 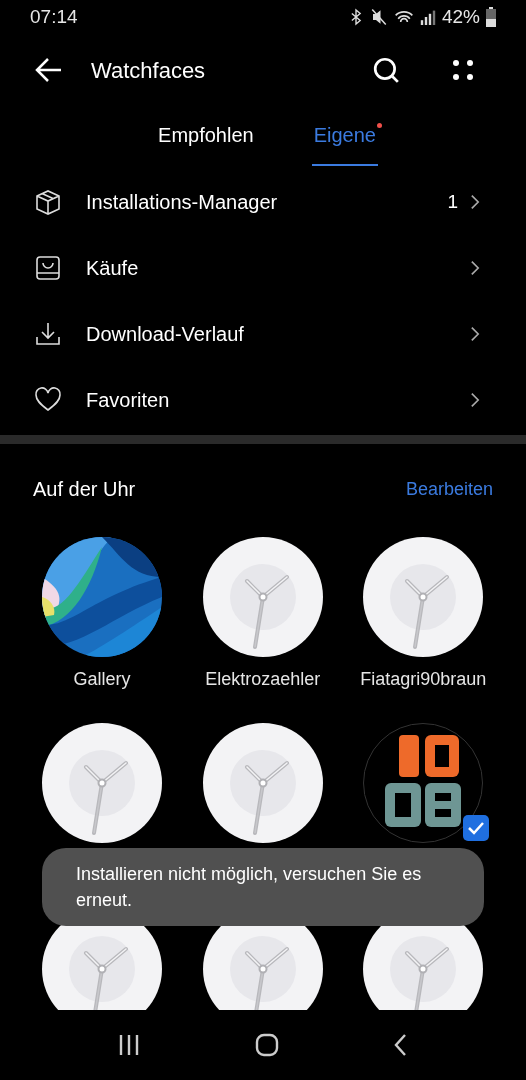 I want to click on window-title: Watchfaces, so click(x=149, y=70).